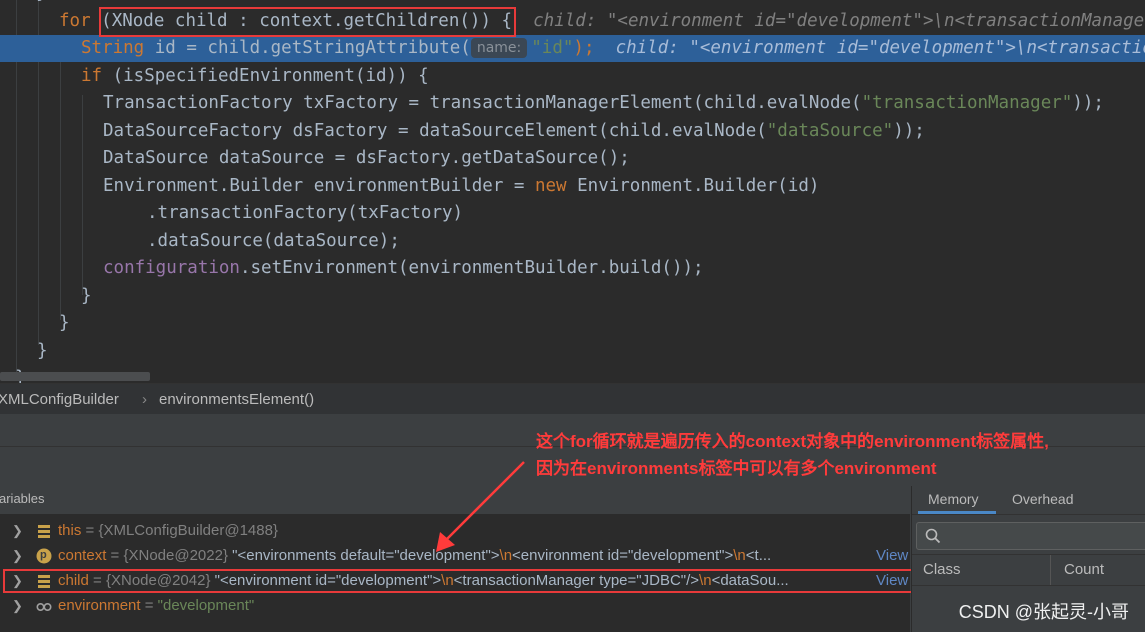  What do you see at coordinates (736, 468) in the screenshot?
I see `annotation-line-2: 因为在environments标签中可以有多个environment` at bounding box center [736, 468].